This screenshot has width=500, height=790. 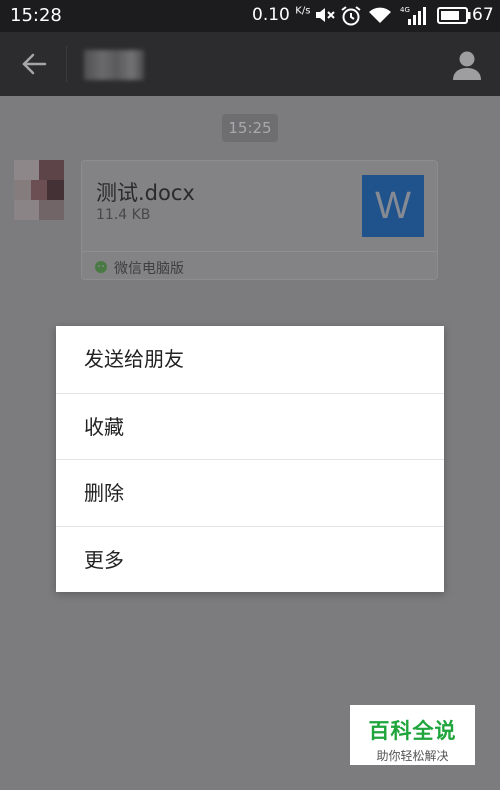 What do you see at coordinates (259, 220) in the screenshot?
I see `file-message-card: 测试.docx 11.4 KB W 微信电脑版` at bounding box center [259, 220].